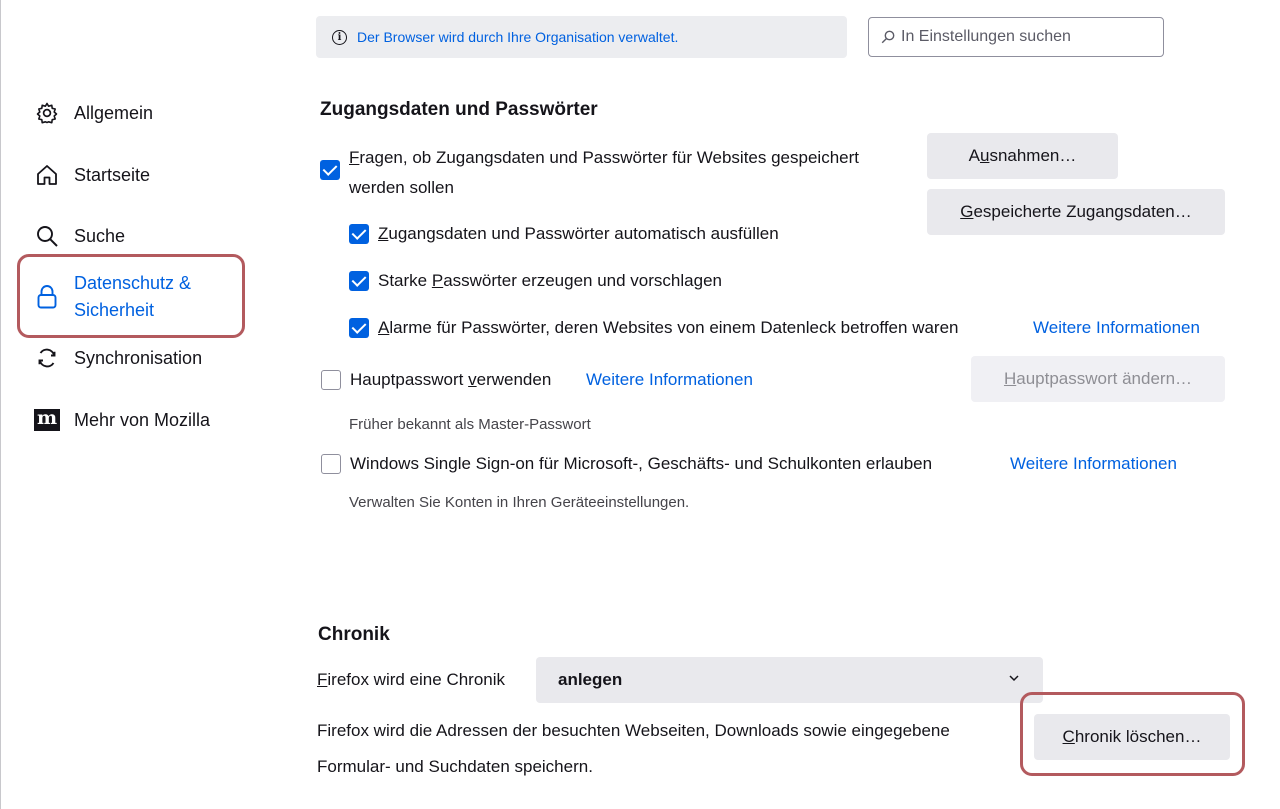 This screenshot has height=809, width=1280. Describe the element at coordinates (138, 357) in the screenshot. I see `sidebar-item-label: Synchronisation` at that location.